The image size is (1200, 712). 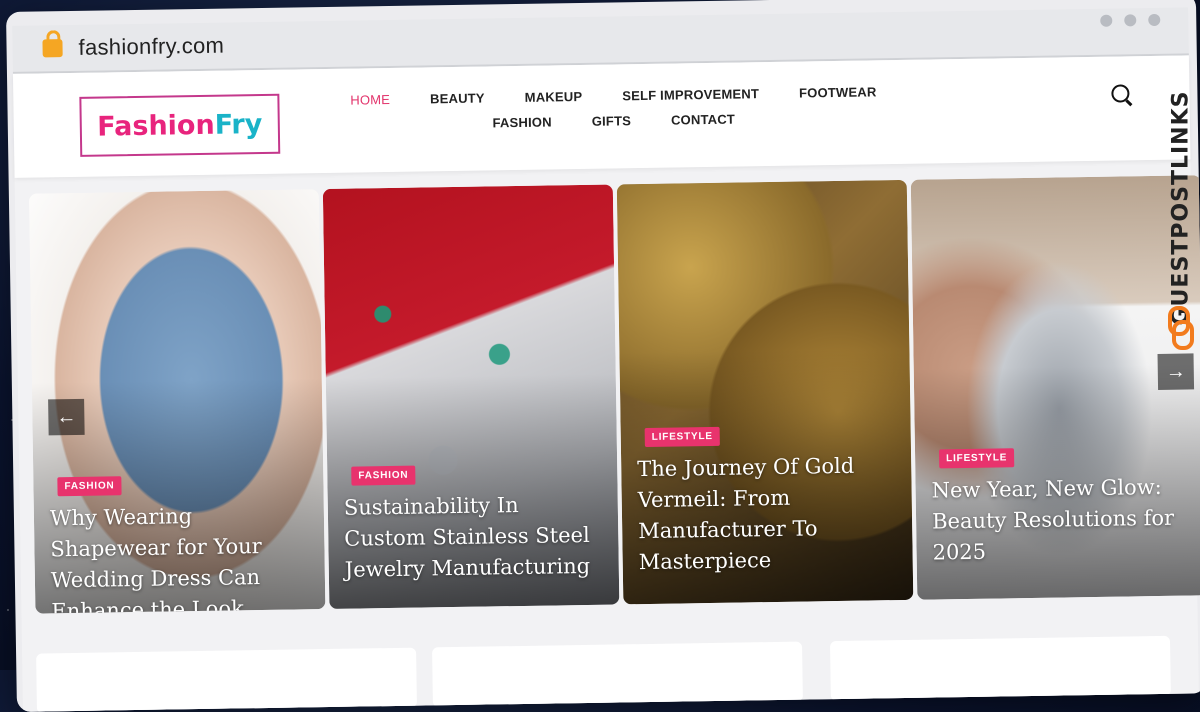 What do you see at coordinates (554, 97) in the screenshot?
I see `nav-item-makeup: MAKEUP` at bounding box center [554, 97].